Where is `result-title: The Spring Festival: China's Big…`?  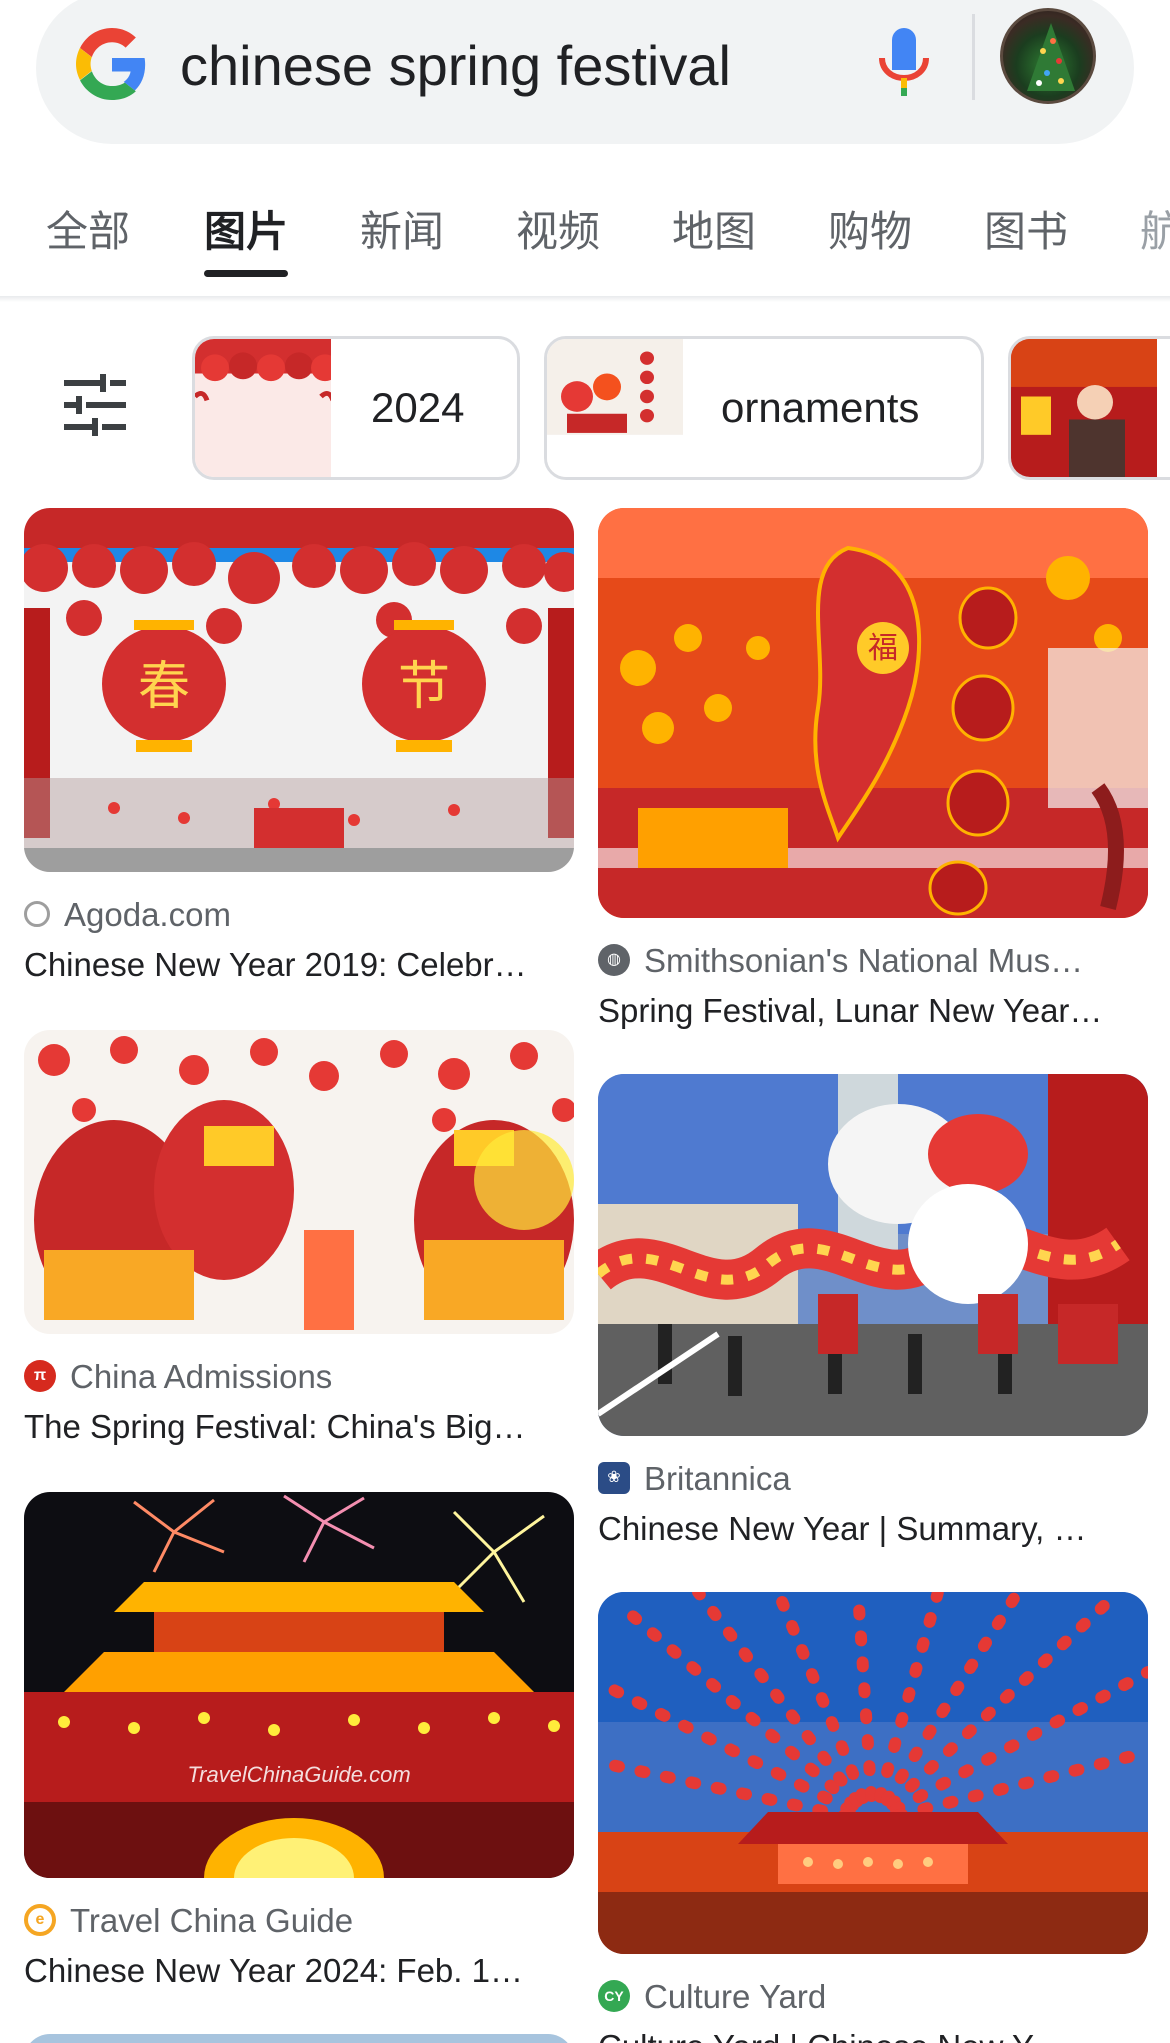
result-title: The Spring Festival: China's Big… is located at coordinates (299, 1427).